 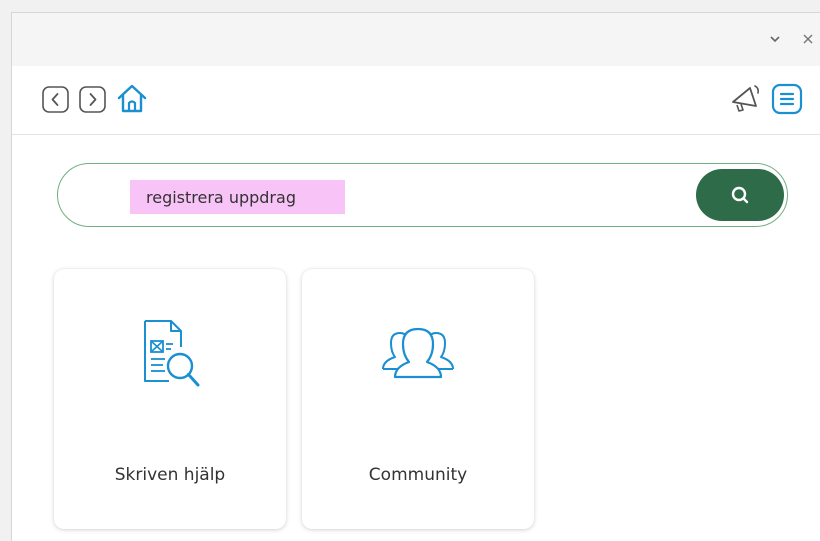 I want to click on title-bar, so click(x=416, y=39).